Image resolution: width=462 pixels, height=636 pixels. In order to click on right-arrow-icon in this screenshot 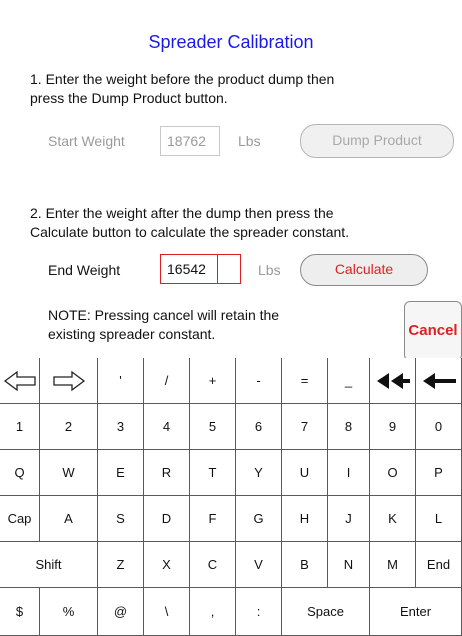, I will do `click(68, 380)`.